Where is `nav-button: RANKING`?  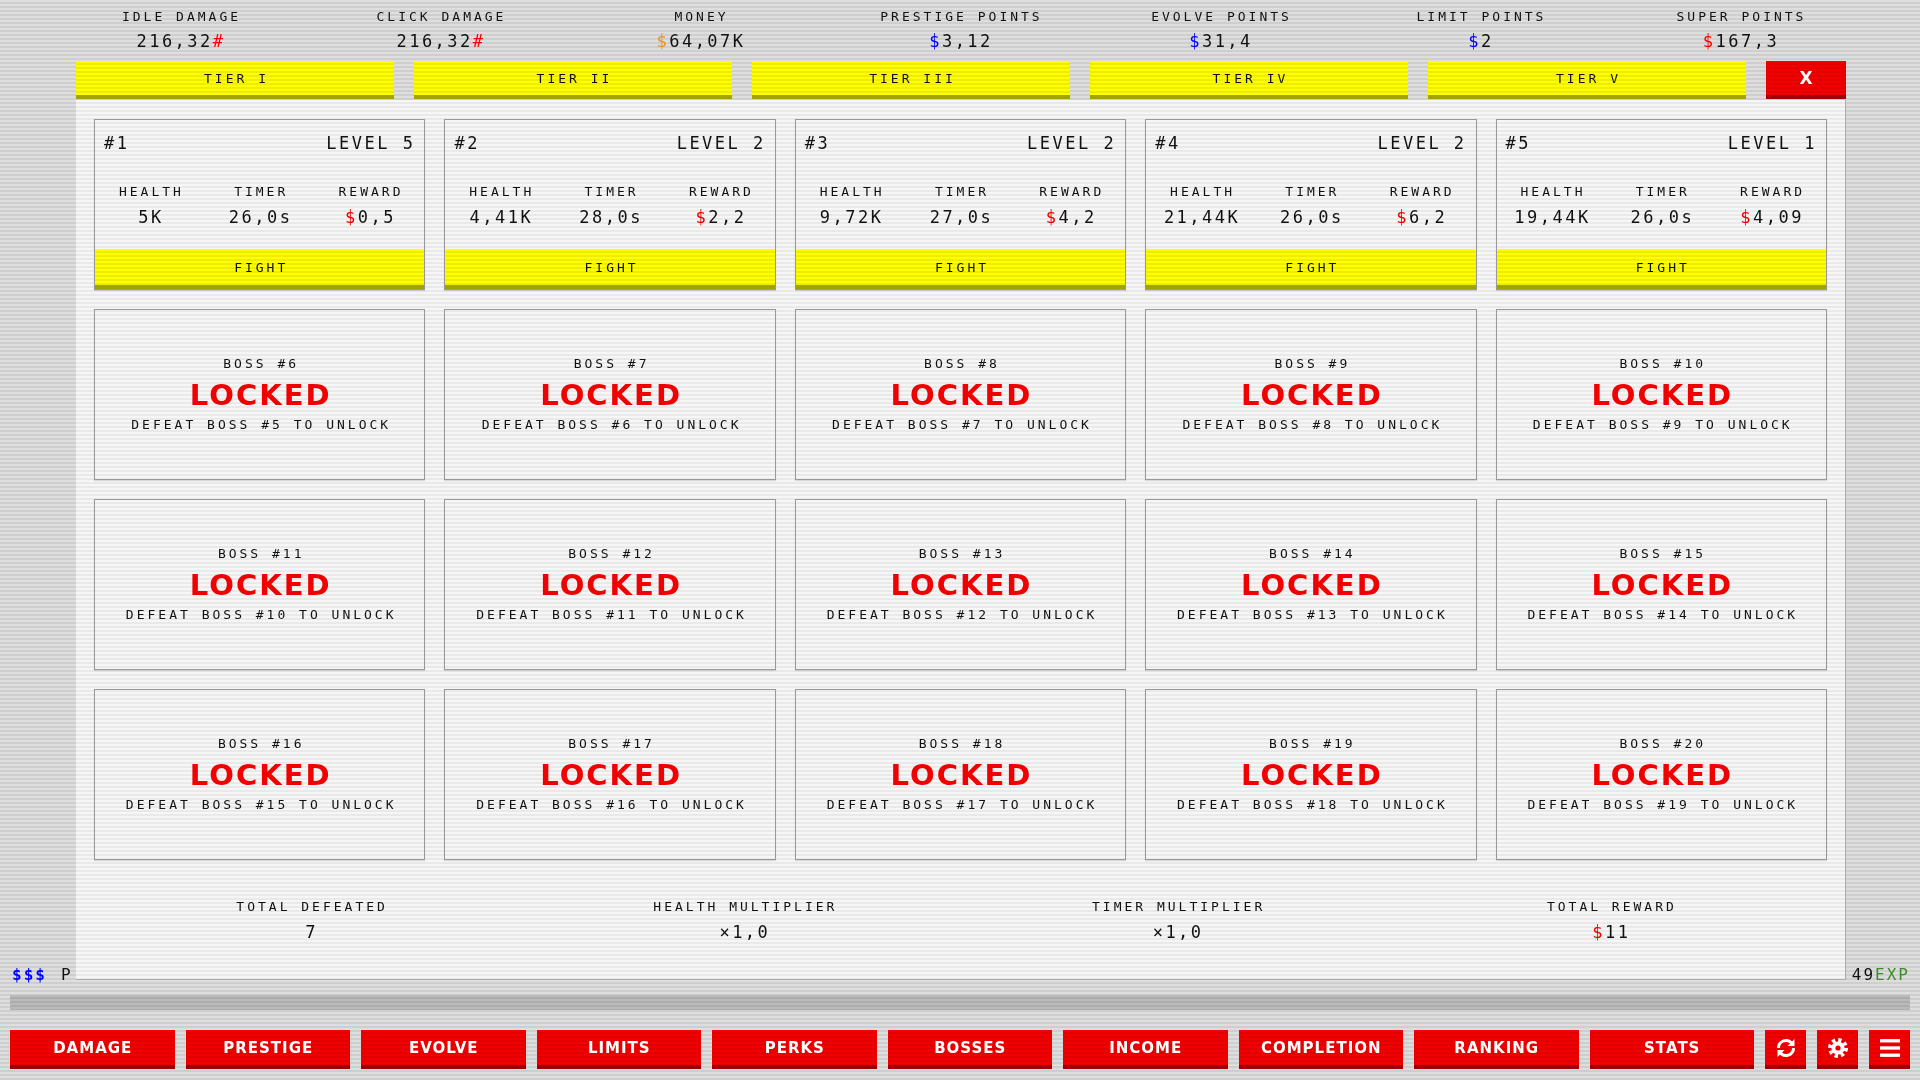
nav-button: RANKING is located at coordinates (1496, 1049).